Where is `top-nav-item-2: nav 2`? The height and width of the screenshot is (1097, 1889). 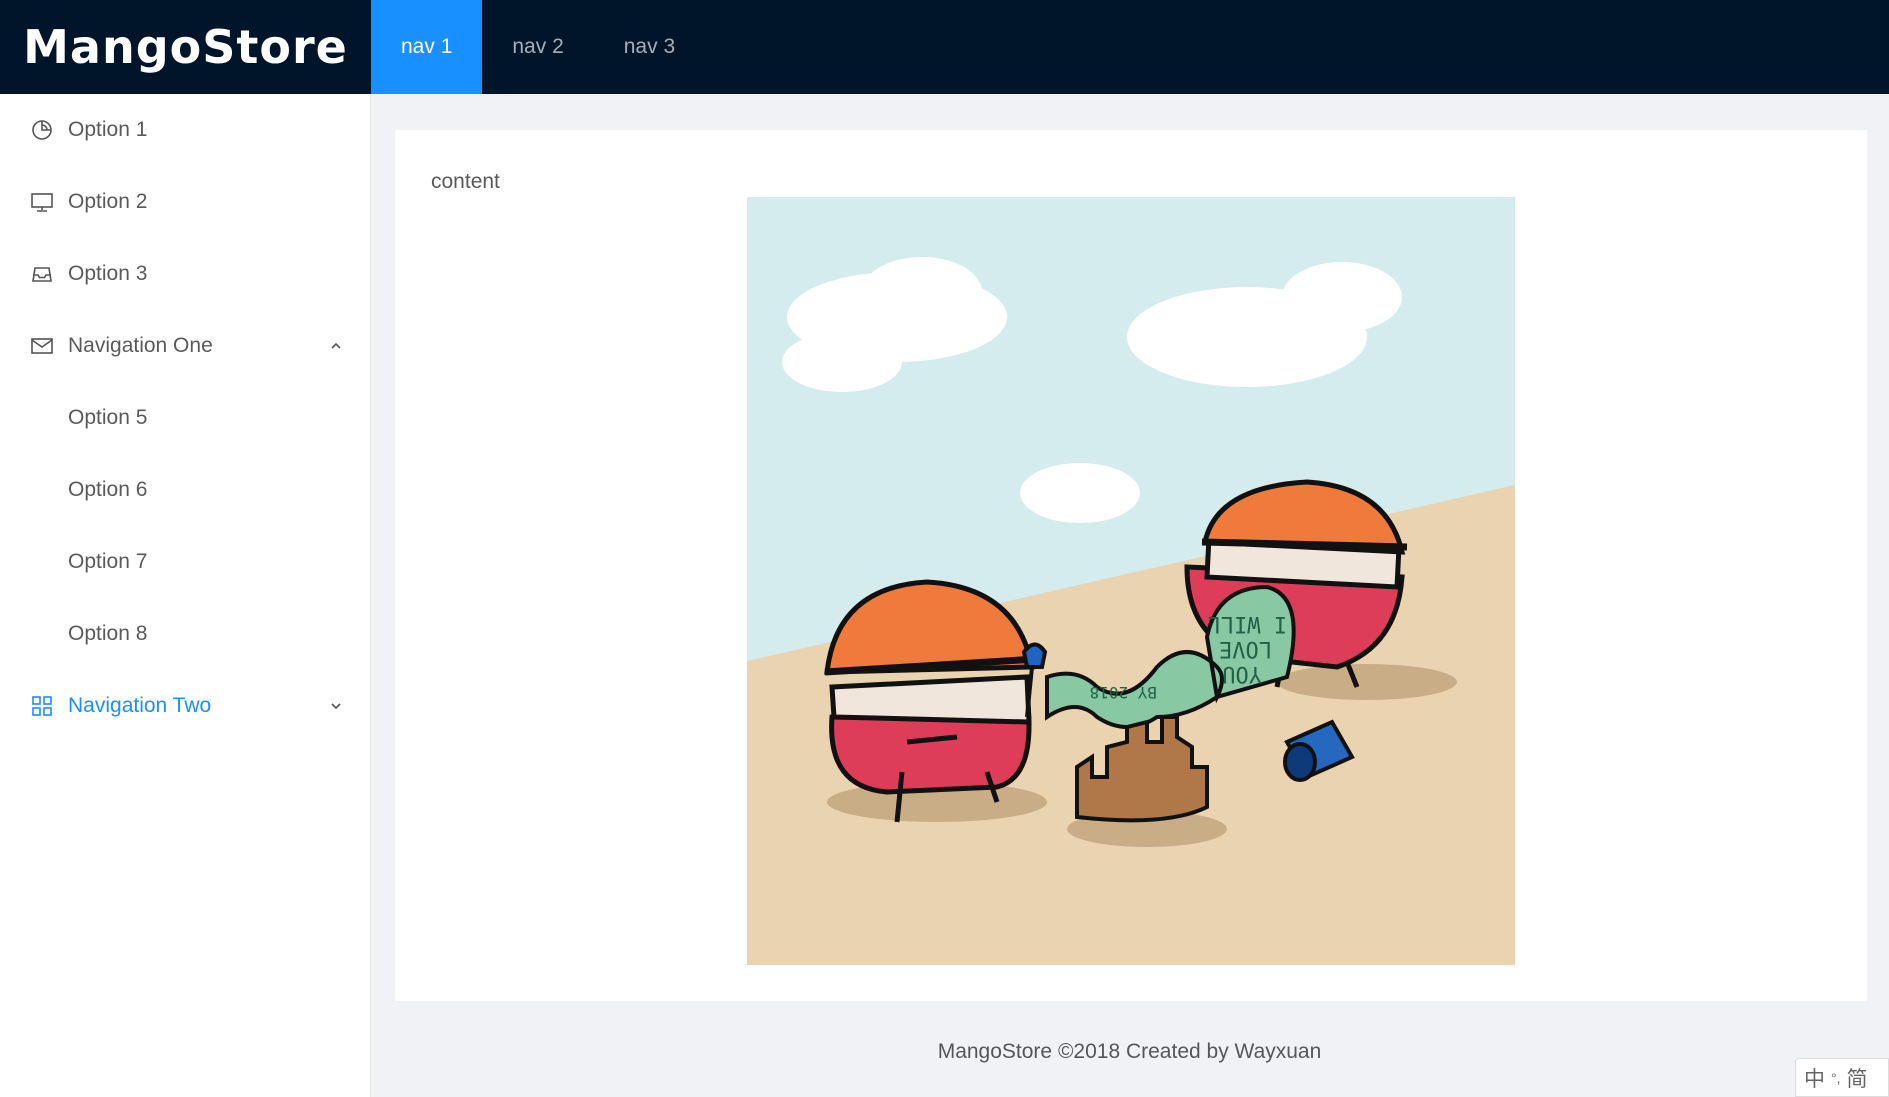 top-nav-item-2: nav 2 is located at coordinates (537, 47).